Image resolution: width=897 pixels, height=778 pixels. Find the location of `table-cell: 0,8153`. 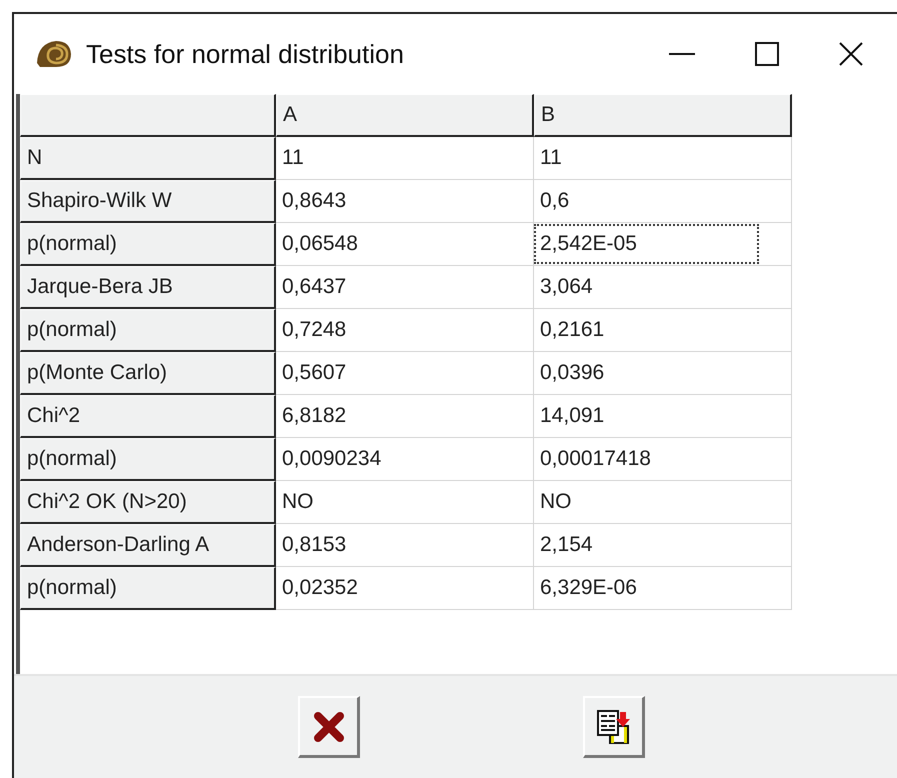

table-cell: 0,8153 is located at coordinates (405, 545).